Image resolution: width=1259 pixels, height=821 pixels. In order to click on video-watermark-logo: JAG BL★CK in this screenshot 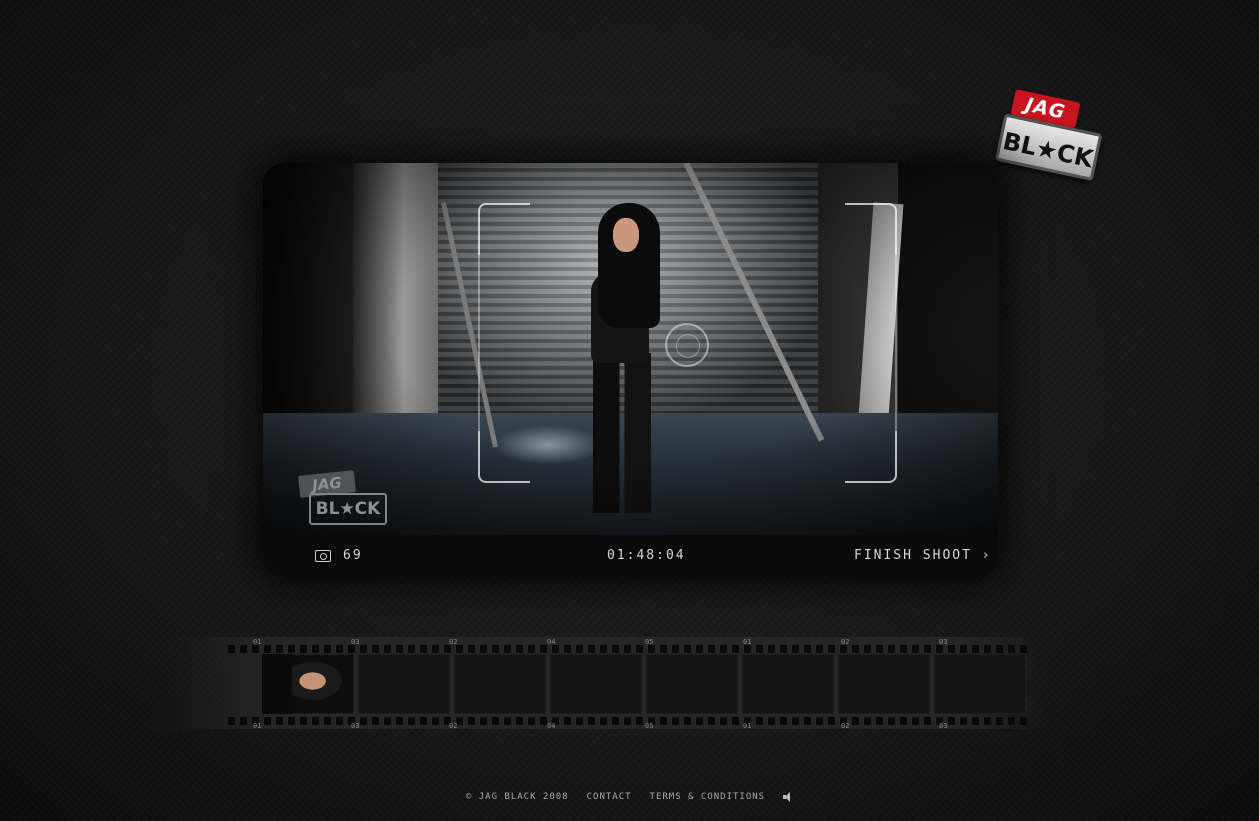, I will do `click(343, 497)`.